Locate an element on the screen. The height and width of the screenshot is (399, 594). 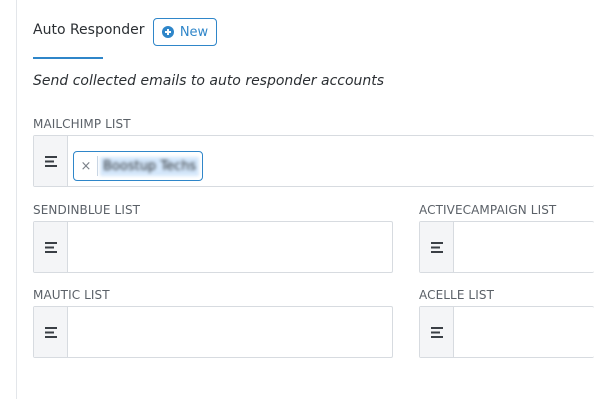
mautic-list-label: MAUTIC LIST is located at coordinates (71, 295).